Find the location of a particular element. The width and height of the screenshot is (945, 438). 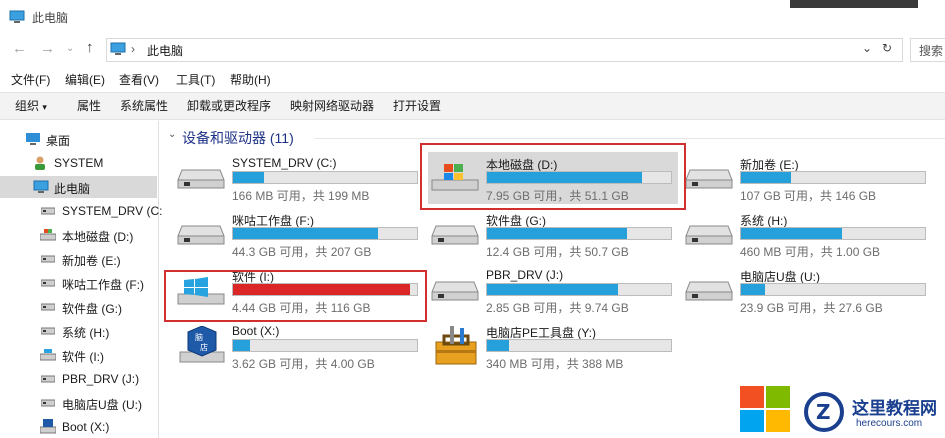

nav-item-this-pc: 此电脑 is located at coordinates (78, 187).